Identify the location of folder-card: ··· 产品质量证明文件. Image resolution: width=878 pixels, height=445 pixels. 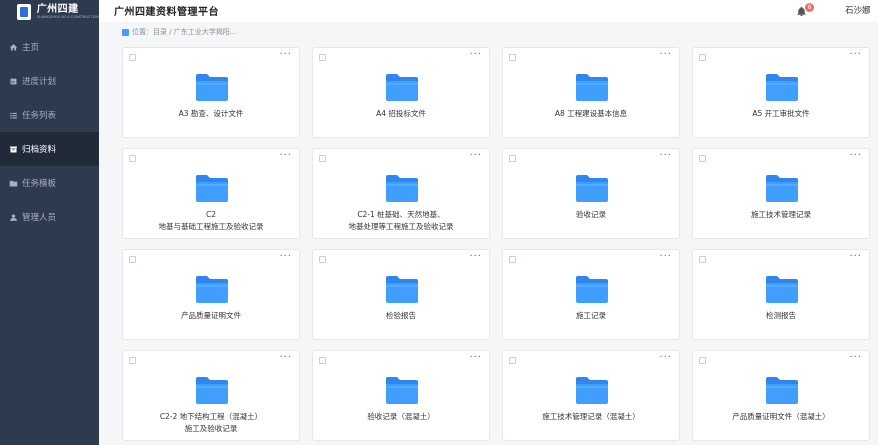
(211, 294).